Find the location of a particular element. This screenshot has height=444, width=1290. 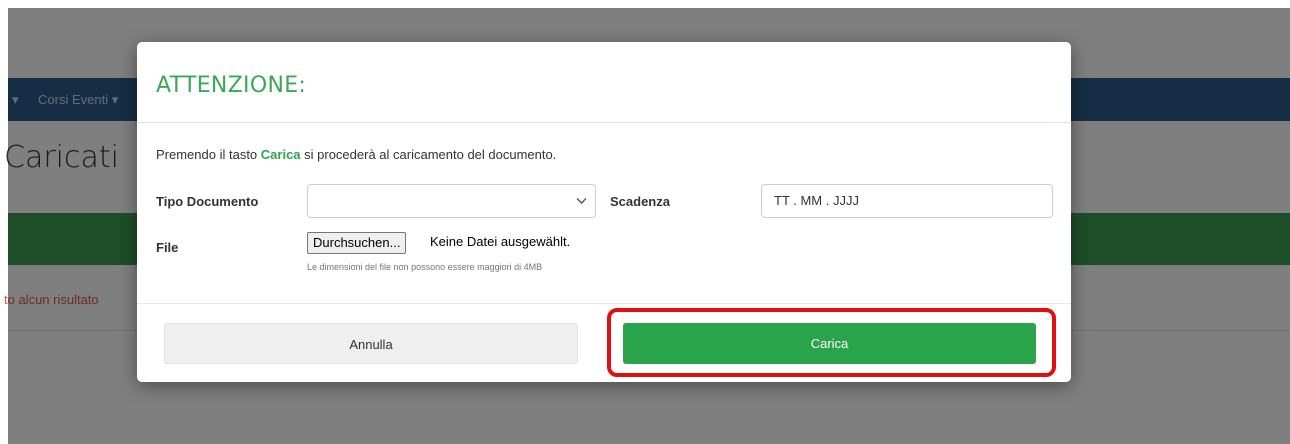

tipo-documento-select is located at coordinates (451, 201).